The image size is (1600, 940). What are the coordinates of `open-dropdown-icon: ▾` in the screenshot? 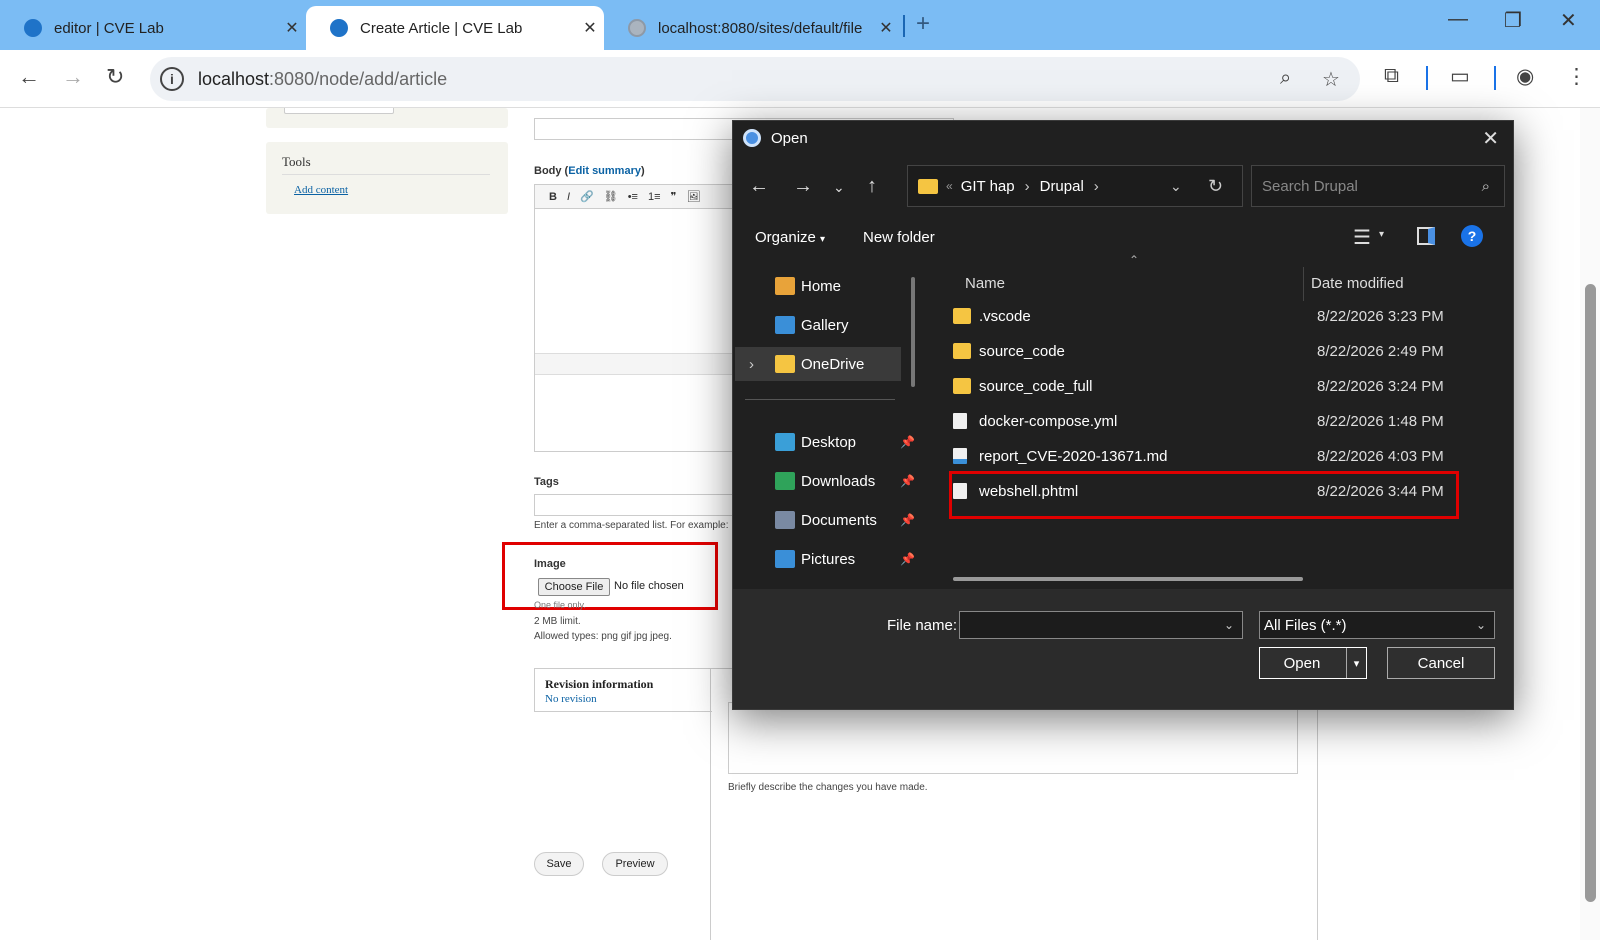 It's located at (1356, 663).